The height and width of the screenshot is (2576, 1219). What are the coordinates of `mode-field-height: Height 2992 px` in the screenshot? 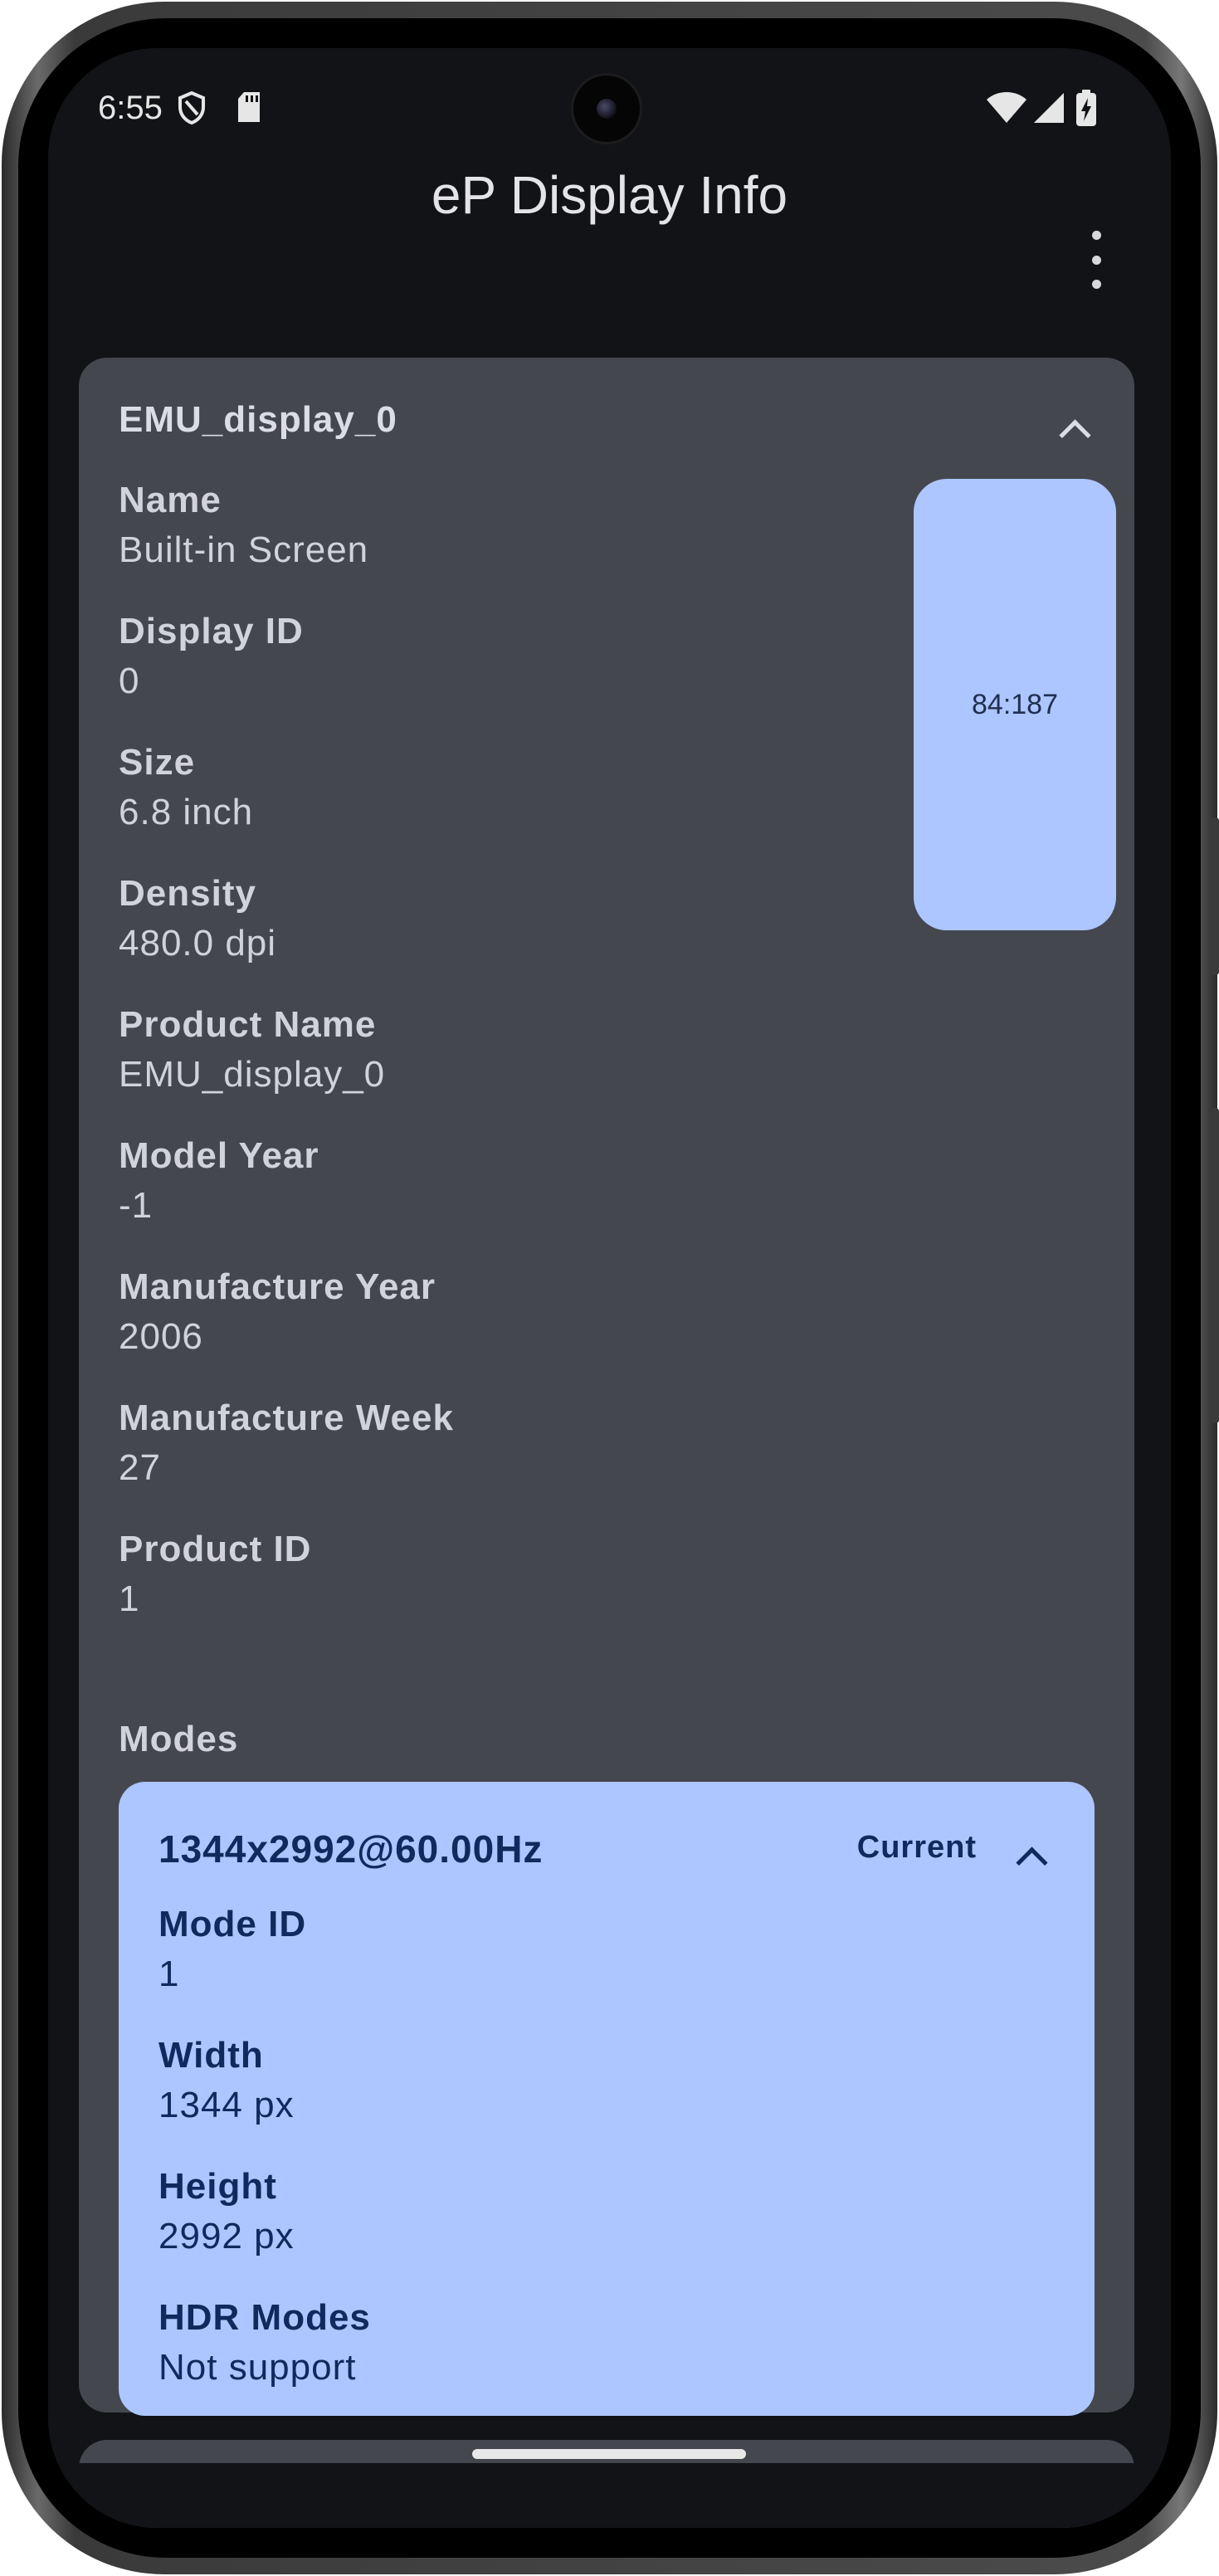 It's located at (227, 2211).